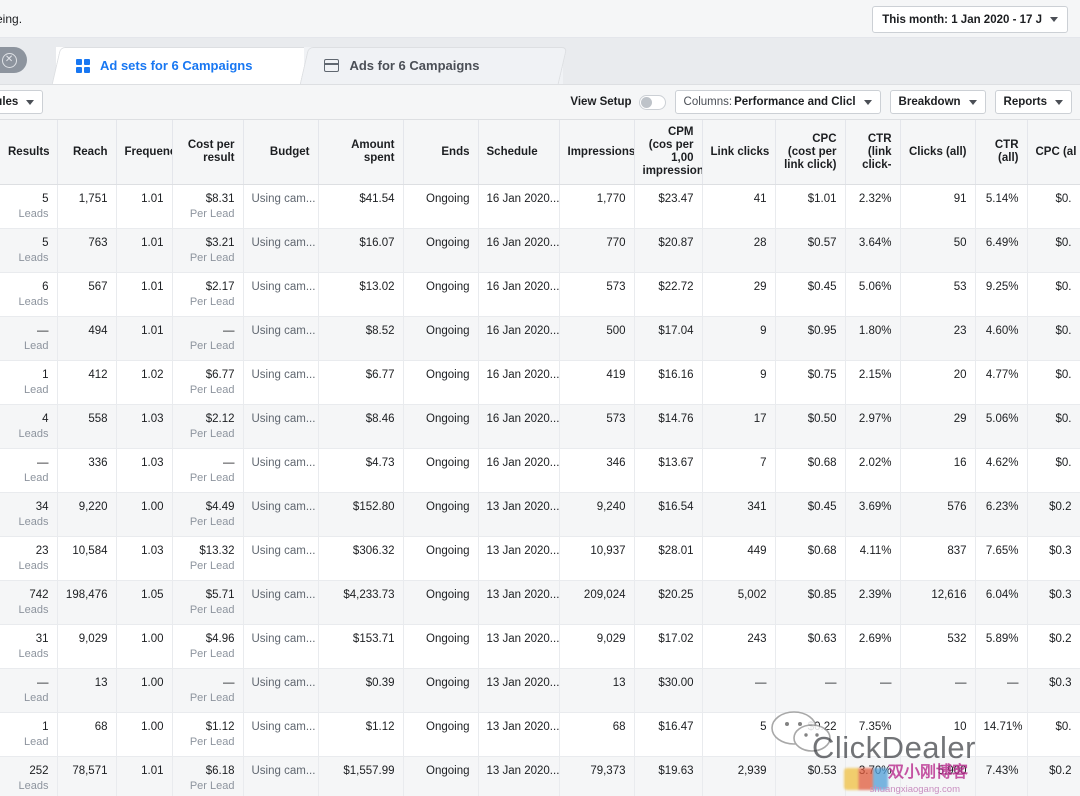 The image size is (1080, 796). Describe the element at coordinates (1001, 776) in the screenshot. I see `cell-ctr-all: 7.43%` at that location.